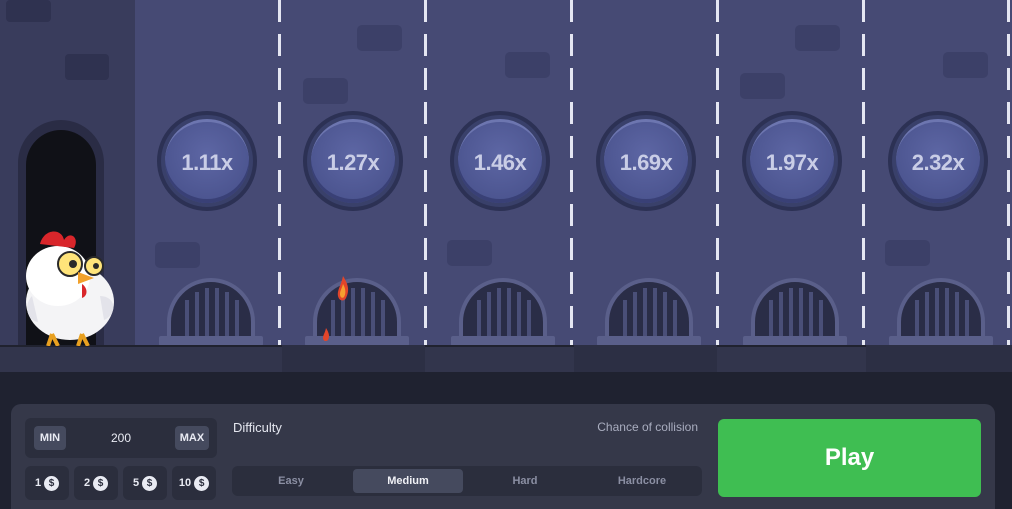 The width and height of the screenshot is (1012, 509). I want to click on difficulty-selector: Easy Medium Hard Hardcore, so click(467, 481).